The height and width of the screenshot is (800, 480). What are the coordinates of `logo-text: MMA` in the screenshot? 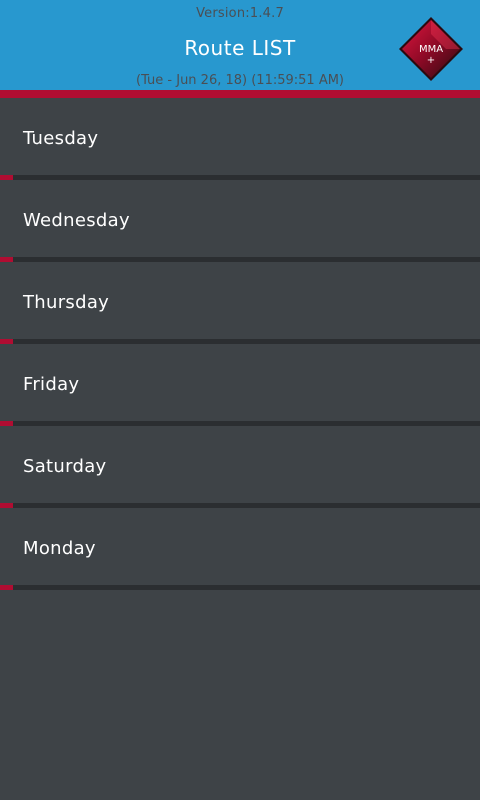 It's located at (431, 49).